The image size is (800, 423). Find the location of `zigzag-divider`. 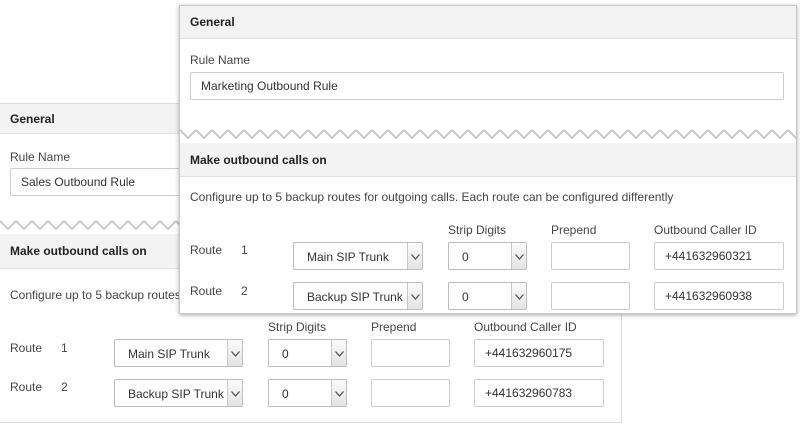

zigzag-divider is located at coordinates (488, 134).